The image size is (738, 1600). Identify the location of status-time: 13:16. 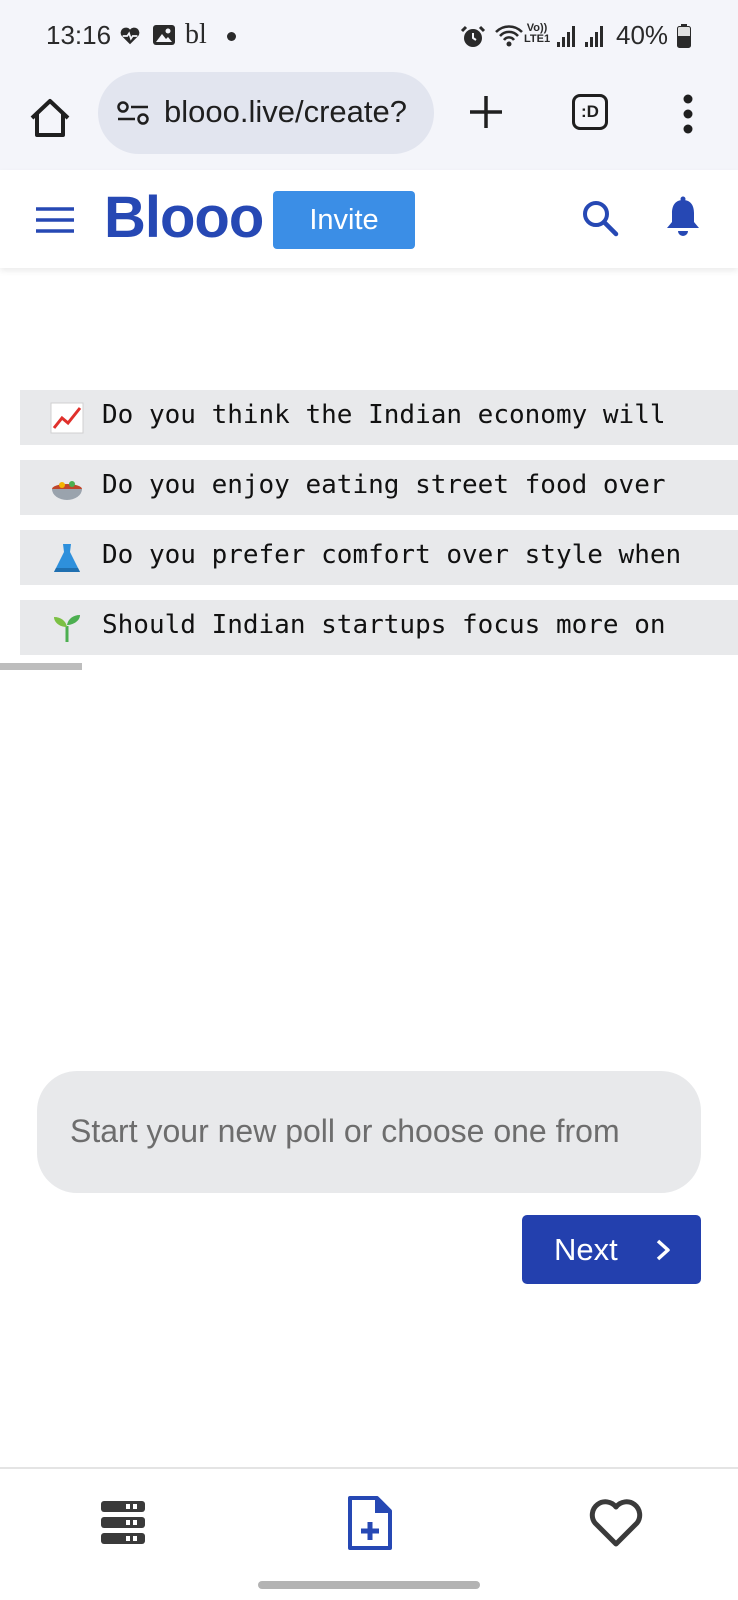
(79, 35).